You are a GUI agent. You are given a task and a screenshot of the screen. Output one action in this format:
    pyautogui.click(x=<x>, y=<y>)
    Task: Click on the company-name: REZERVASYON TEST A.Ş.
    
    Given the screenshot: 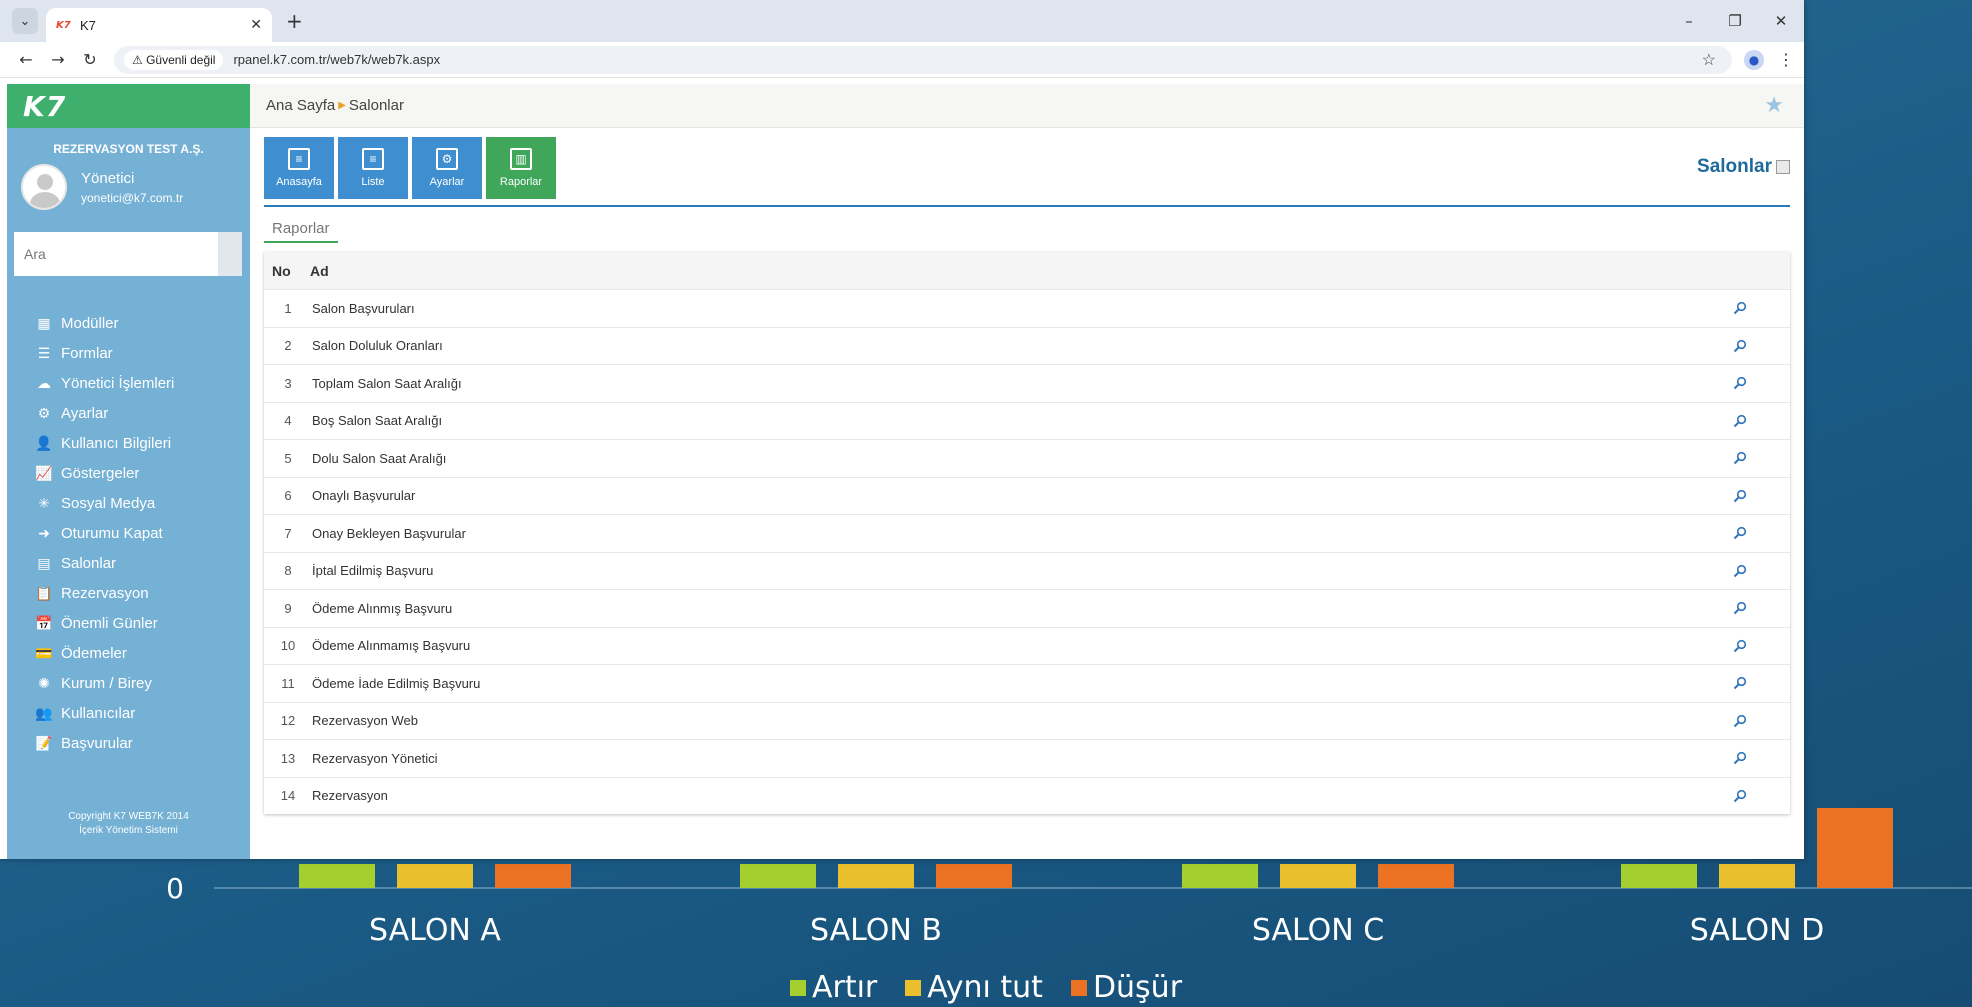 What is the action you would take?
    pyautogui.click(x=128, y=149)
    